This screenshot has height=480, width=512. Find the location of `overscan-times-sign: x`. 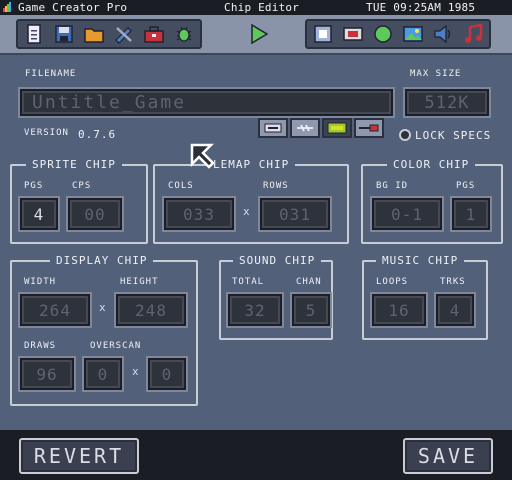

overscan-times-sign: x is located at coordinates (135, 371).